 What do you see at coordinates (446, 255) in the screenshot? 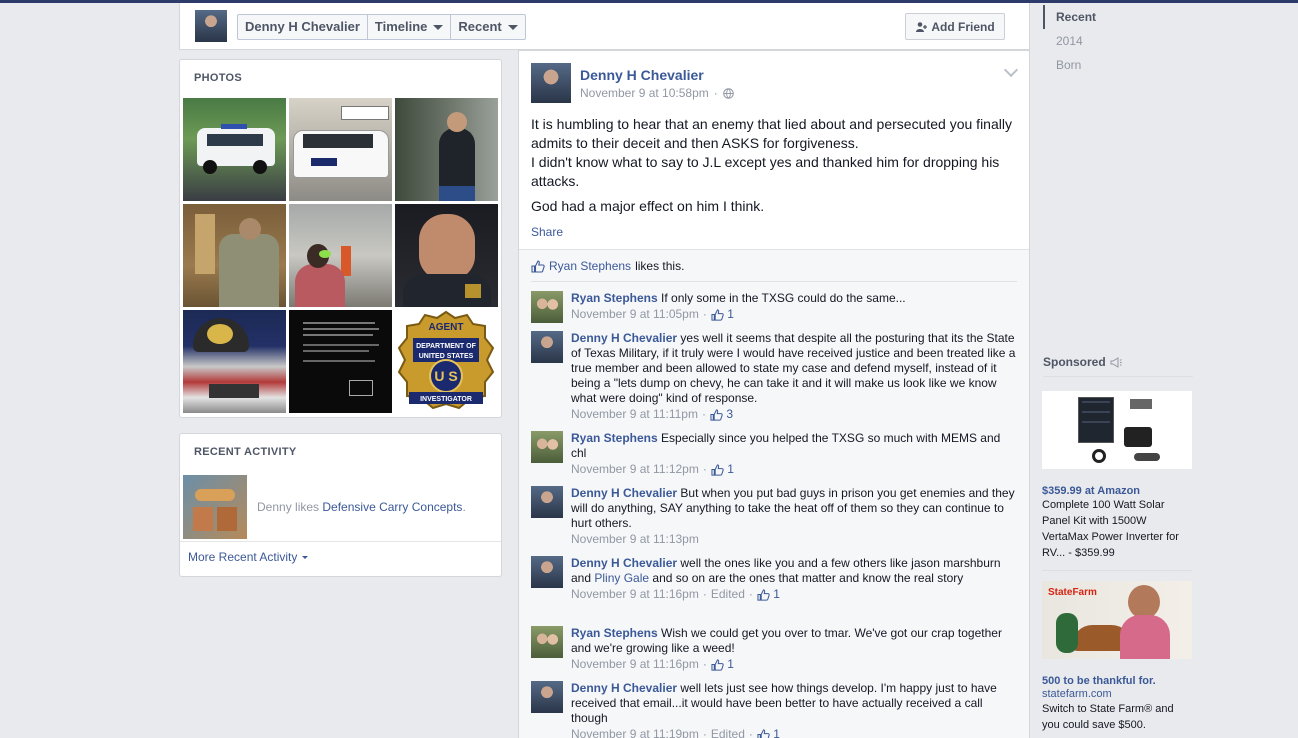
I see `photo-portrait` at bounding box center [446, 255].